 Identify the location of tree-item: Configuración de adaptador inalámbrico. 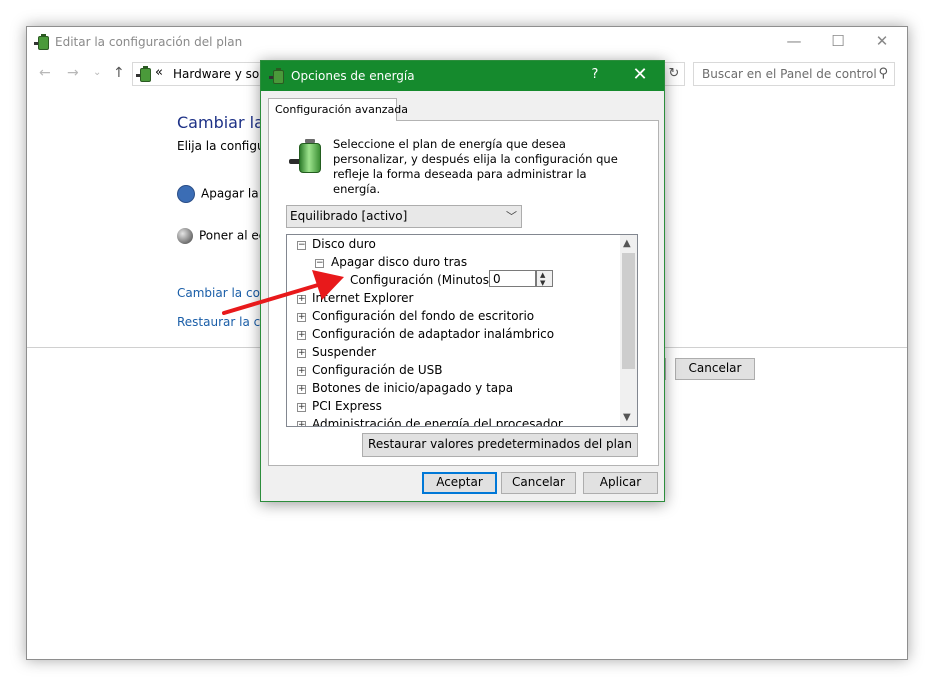
(433, 334).